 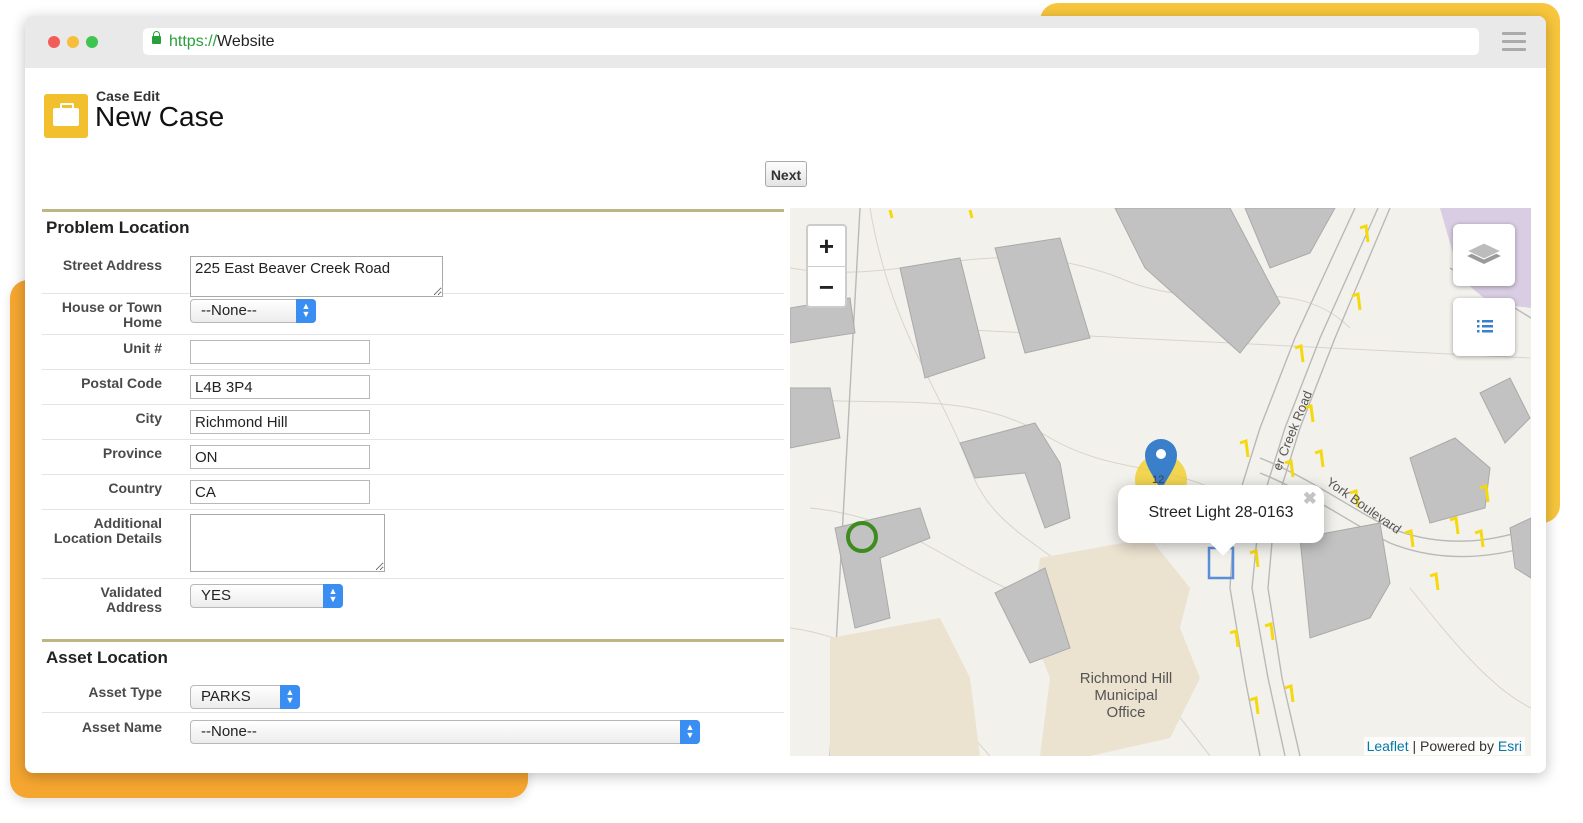 I want to click on zoom-out-button: −, so click(x=826, y=287).